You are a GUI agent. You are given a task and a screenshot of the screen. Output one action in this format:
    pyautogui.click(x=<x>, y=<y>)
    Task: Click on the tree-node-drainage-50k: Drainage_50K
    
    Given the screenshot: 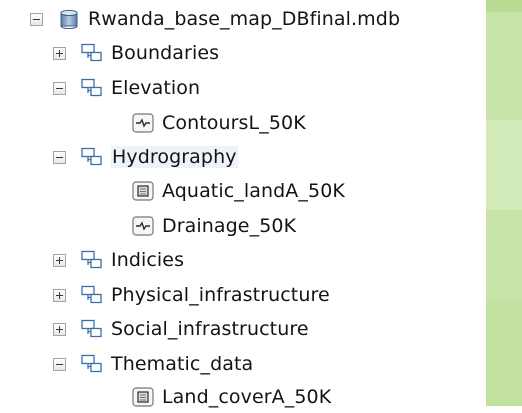 What is the action you would take?
    pyautogui.click(x=214, y=226)
    